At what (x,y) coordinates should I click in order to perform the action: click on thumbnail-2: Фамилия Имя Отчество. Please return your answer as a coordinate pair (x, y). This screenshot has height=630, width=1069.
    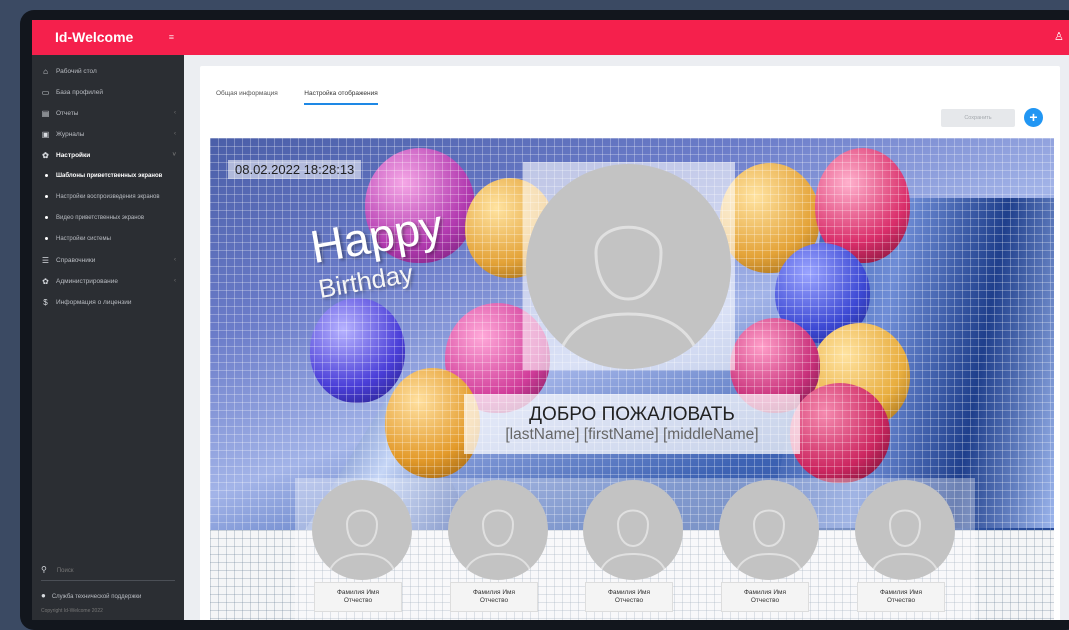
    Looking at the image, I should click on (498, 550).